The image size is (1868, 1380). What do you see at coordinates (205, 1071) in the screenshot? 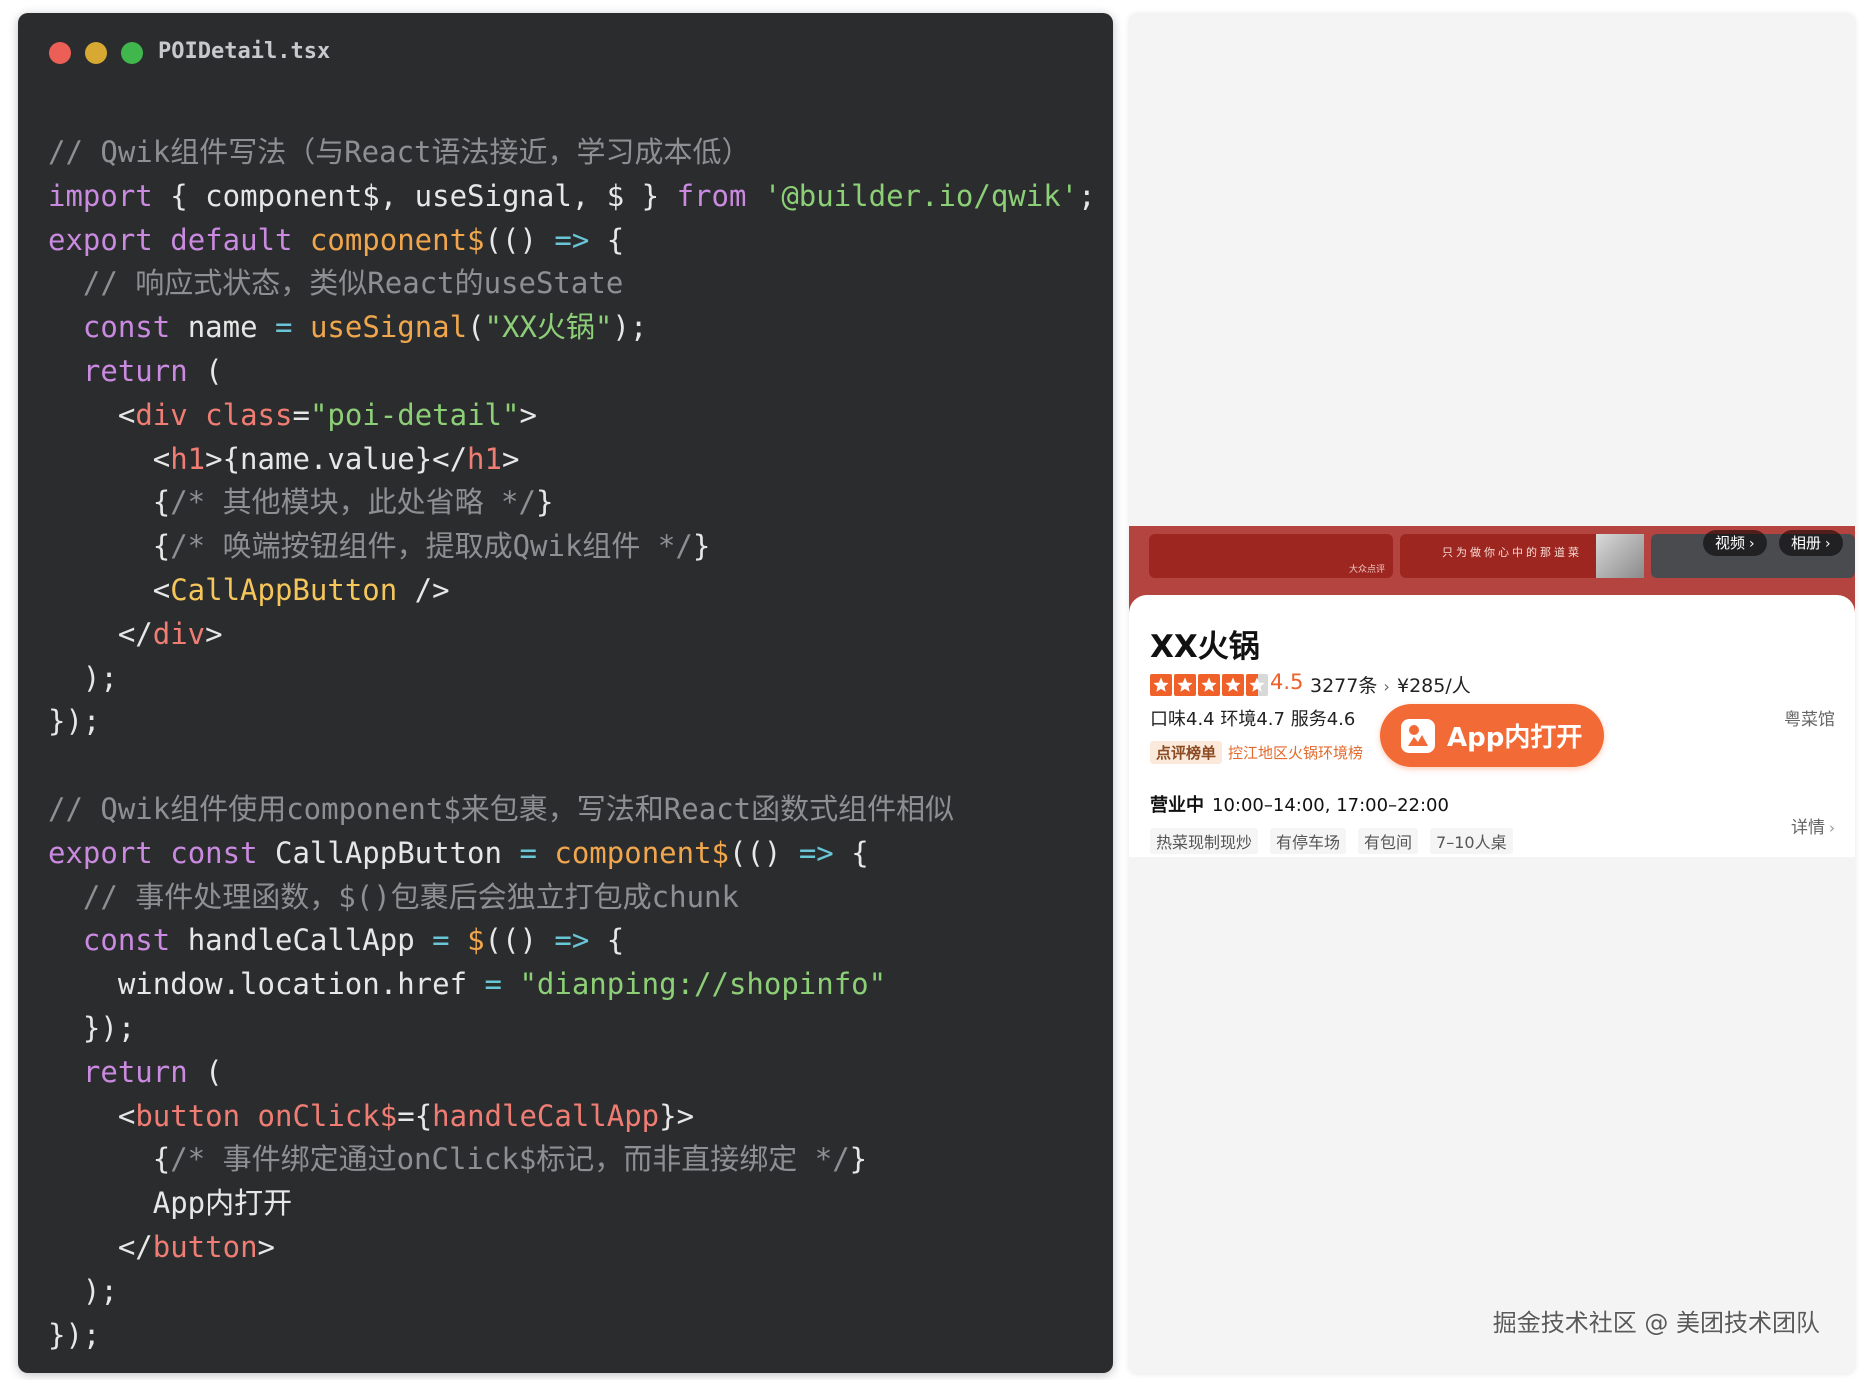
I see `code-token: (` at bounding box center [205, 1071].